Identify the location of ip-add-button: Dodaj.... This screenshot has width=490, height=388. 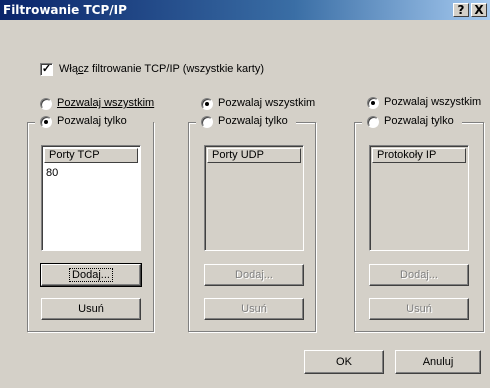
(419, 275).